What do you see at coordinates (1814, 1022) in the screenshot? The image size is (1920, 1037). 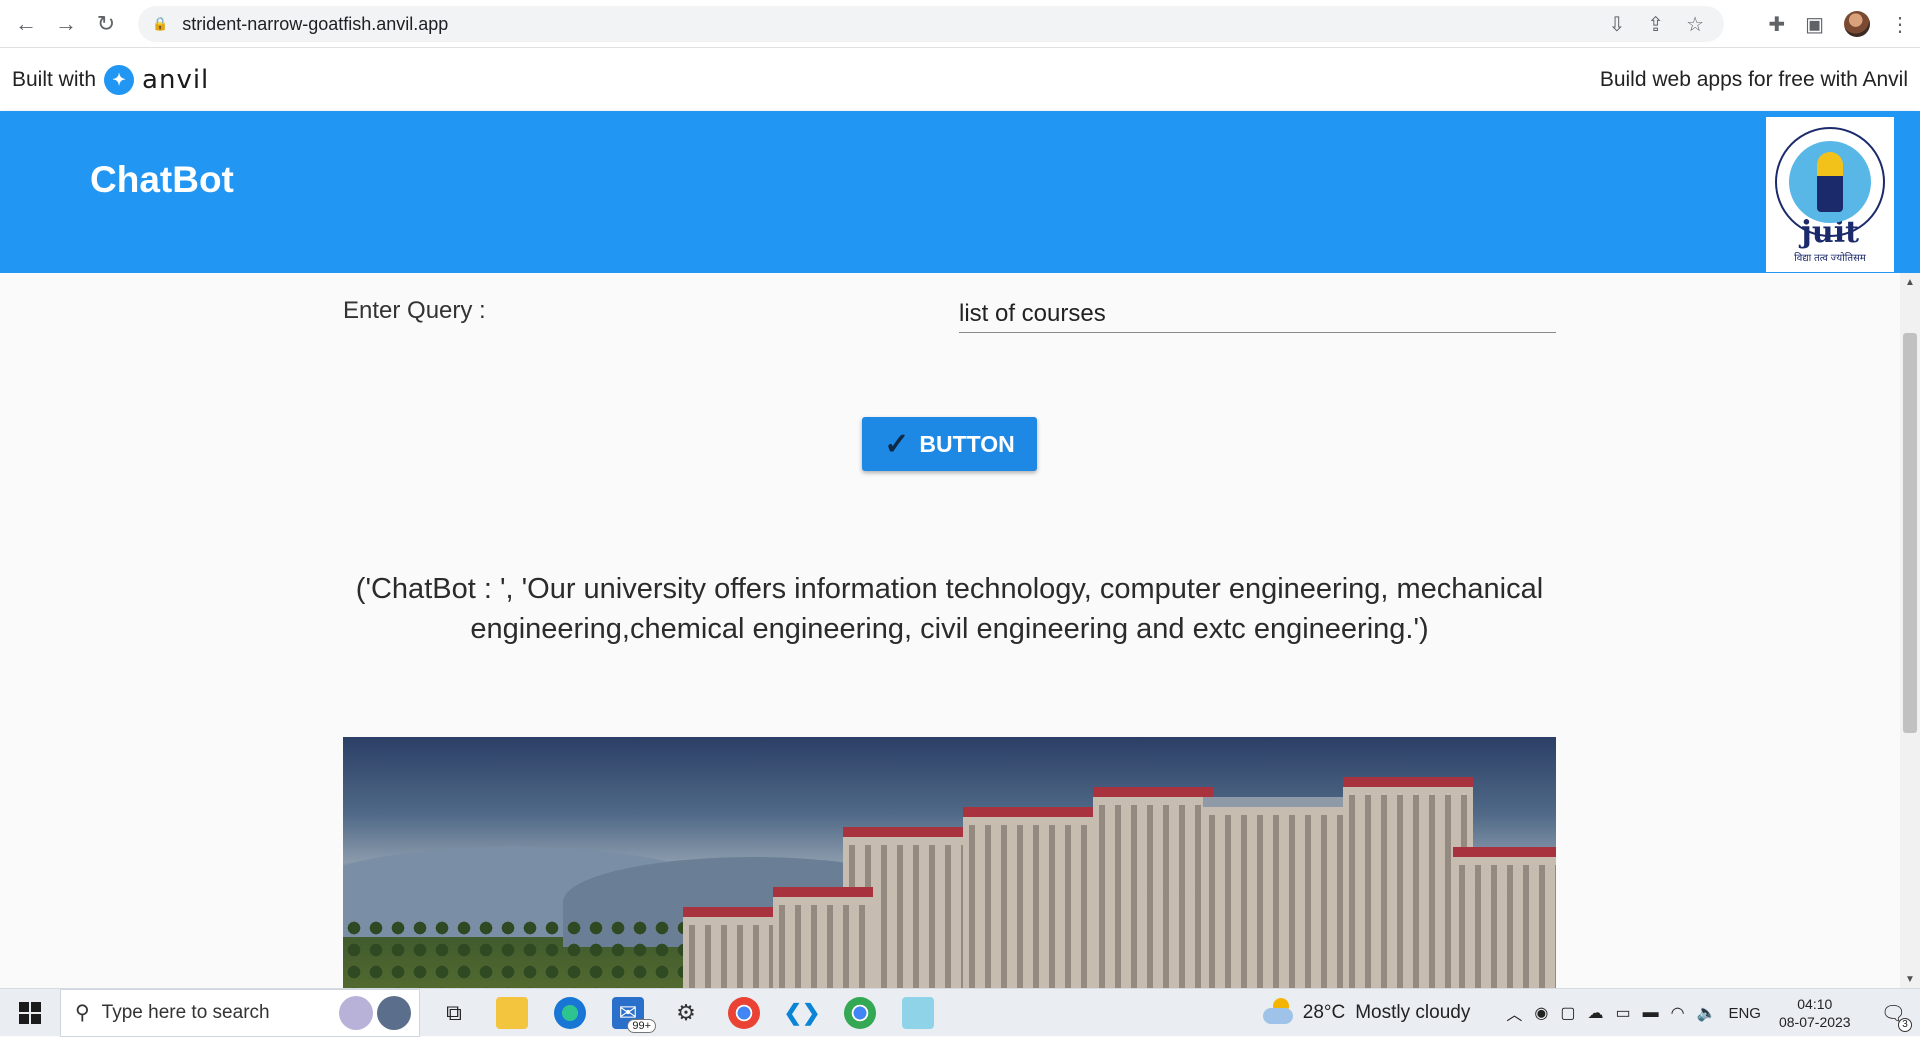 I see `clock-date: 08-07-2023` at bounding box center [1814, 1022].